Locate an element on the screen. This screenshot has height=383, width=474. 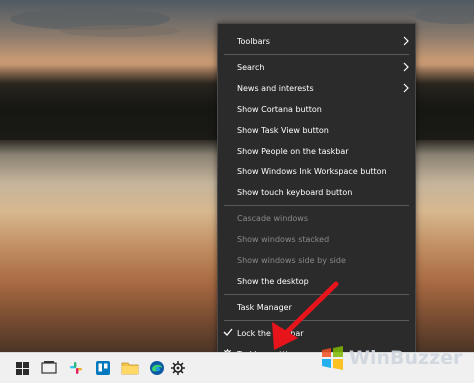
folder-icon is located at coordinates (130, 368).